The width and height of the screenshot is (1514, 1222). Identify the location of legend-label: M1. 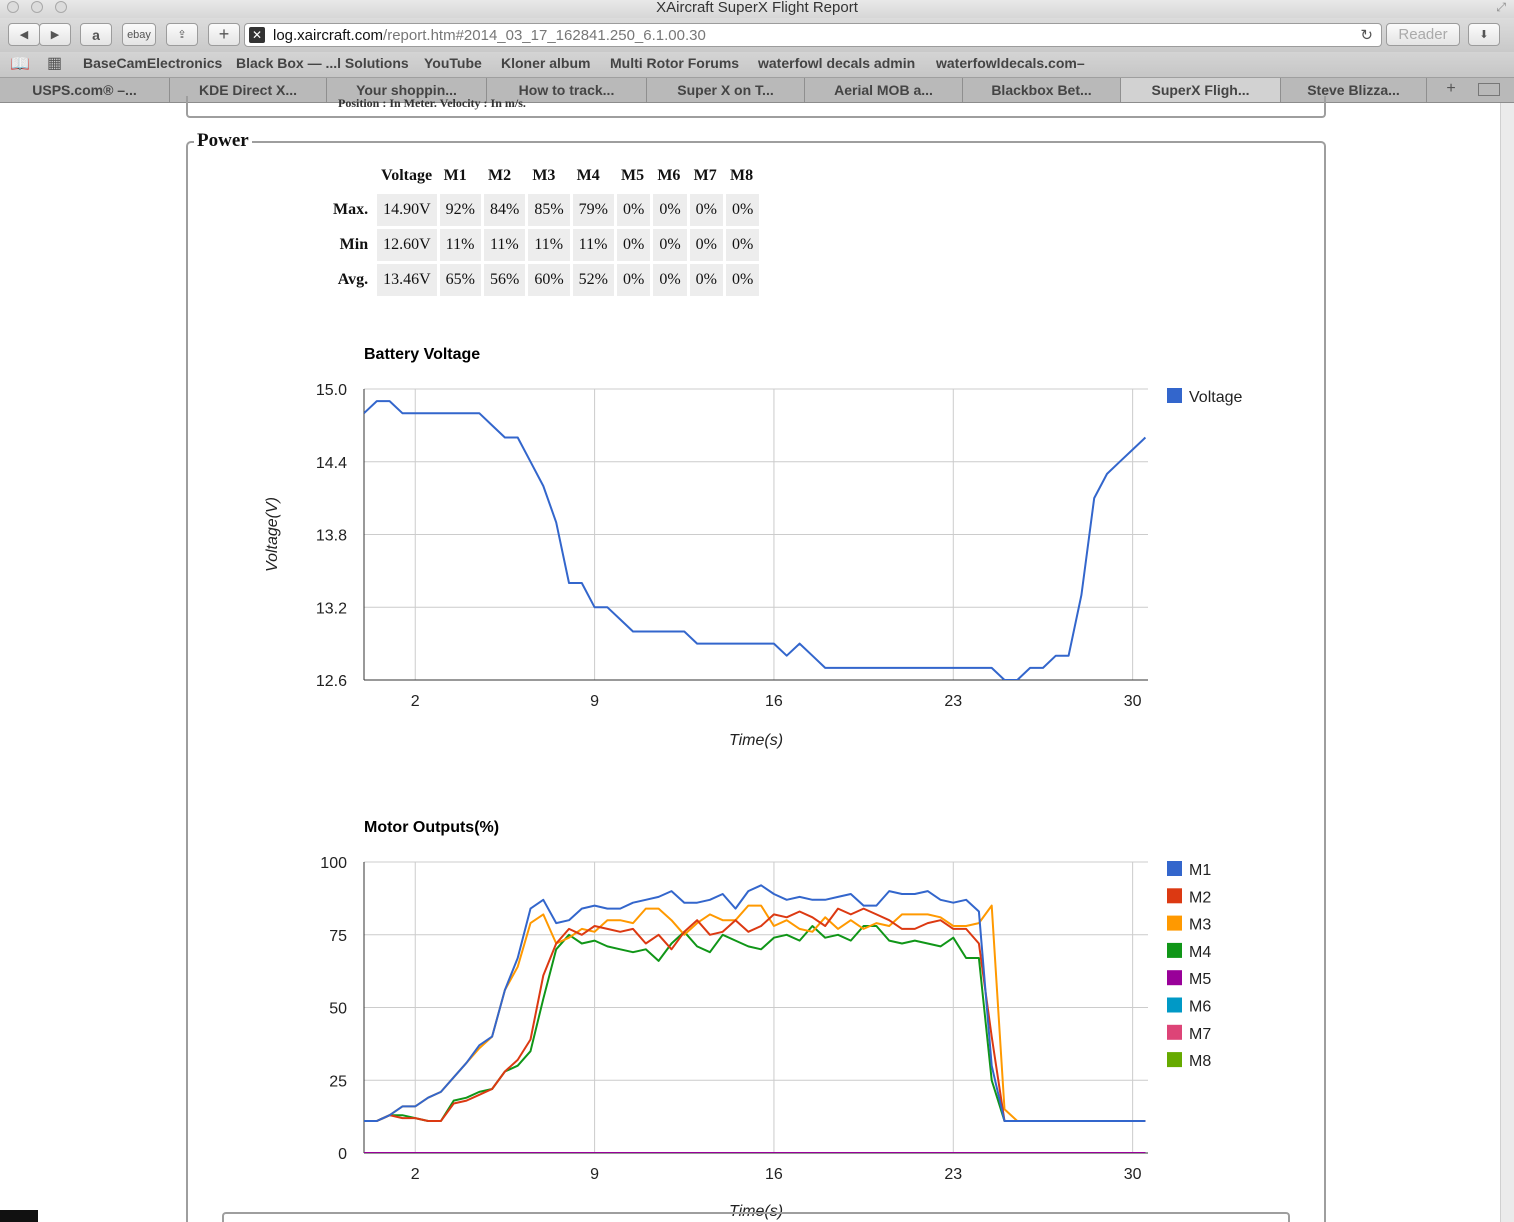
(1200, 870).